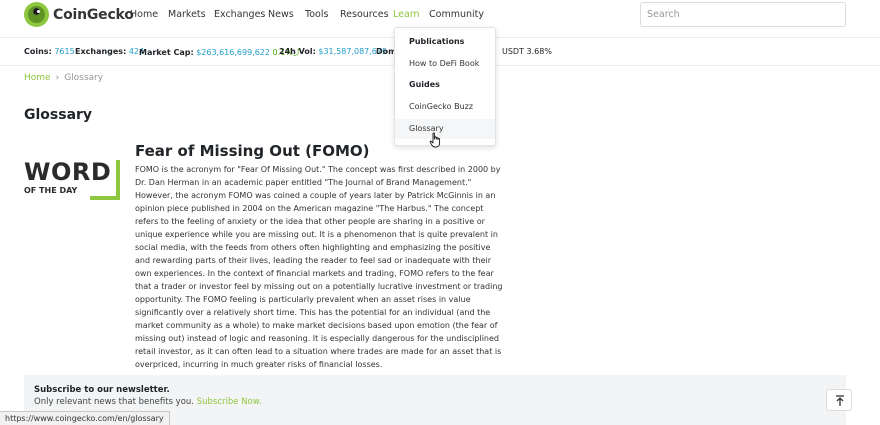 This screenshot has width=880, height=425. Describe the element at coordinates (93, 14) in the screenshot. I see `brand-name: CoinGecko` at that location.